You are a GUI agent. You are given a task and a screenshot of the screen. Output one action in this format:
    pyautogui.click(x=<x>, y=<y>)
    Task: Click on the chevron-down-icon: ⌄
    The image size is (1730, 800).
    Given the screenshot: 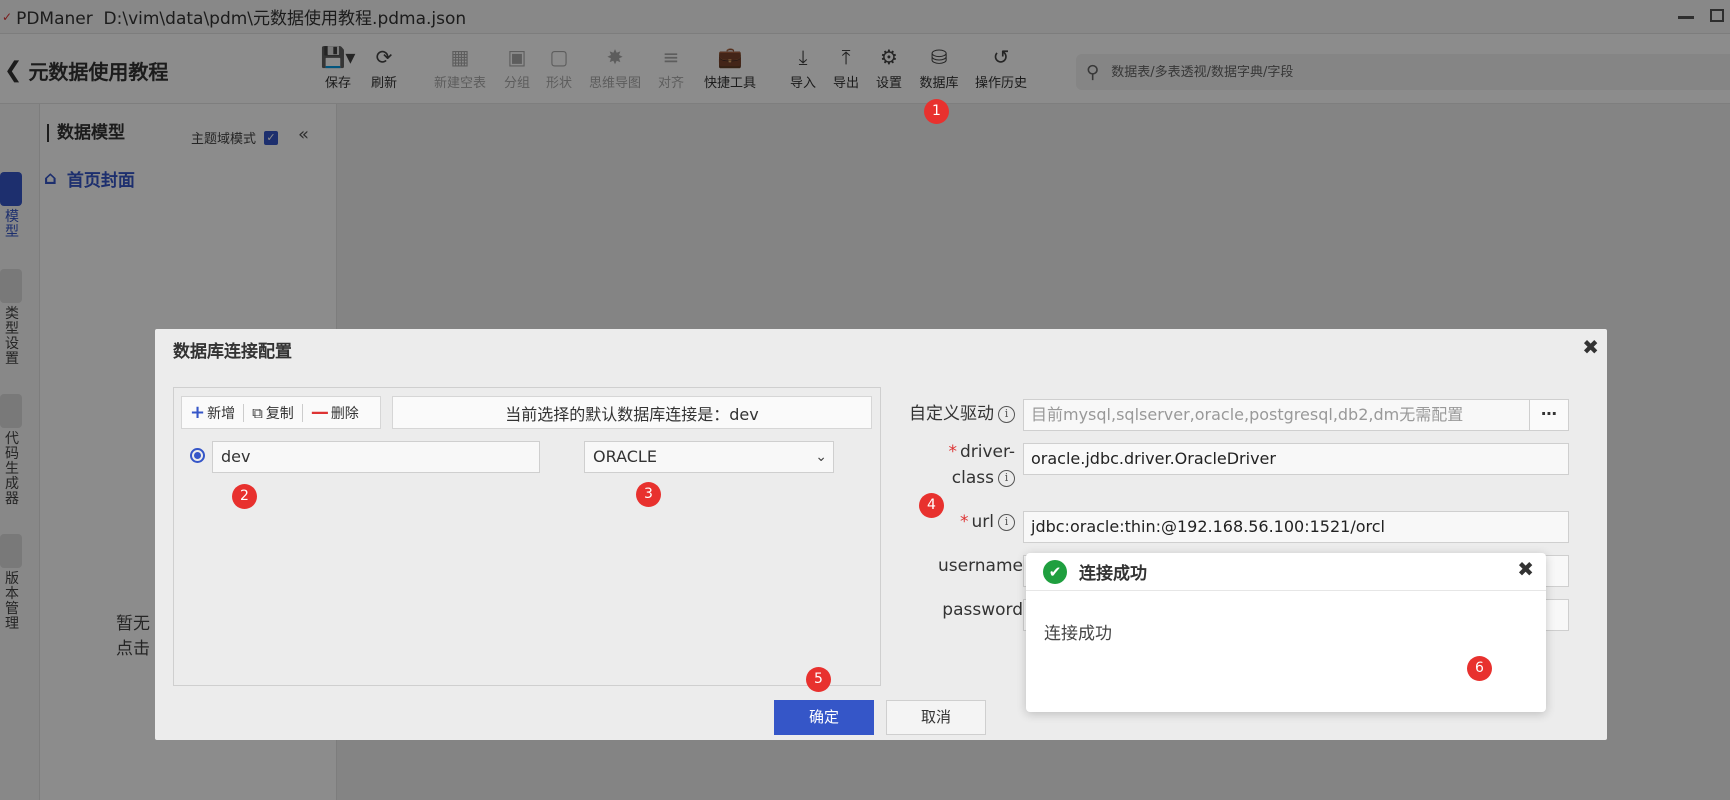 What is the action you would take?
    pyautogui.click(x=821, y=457)
    